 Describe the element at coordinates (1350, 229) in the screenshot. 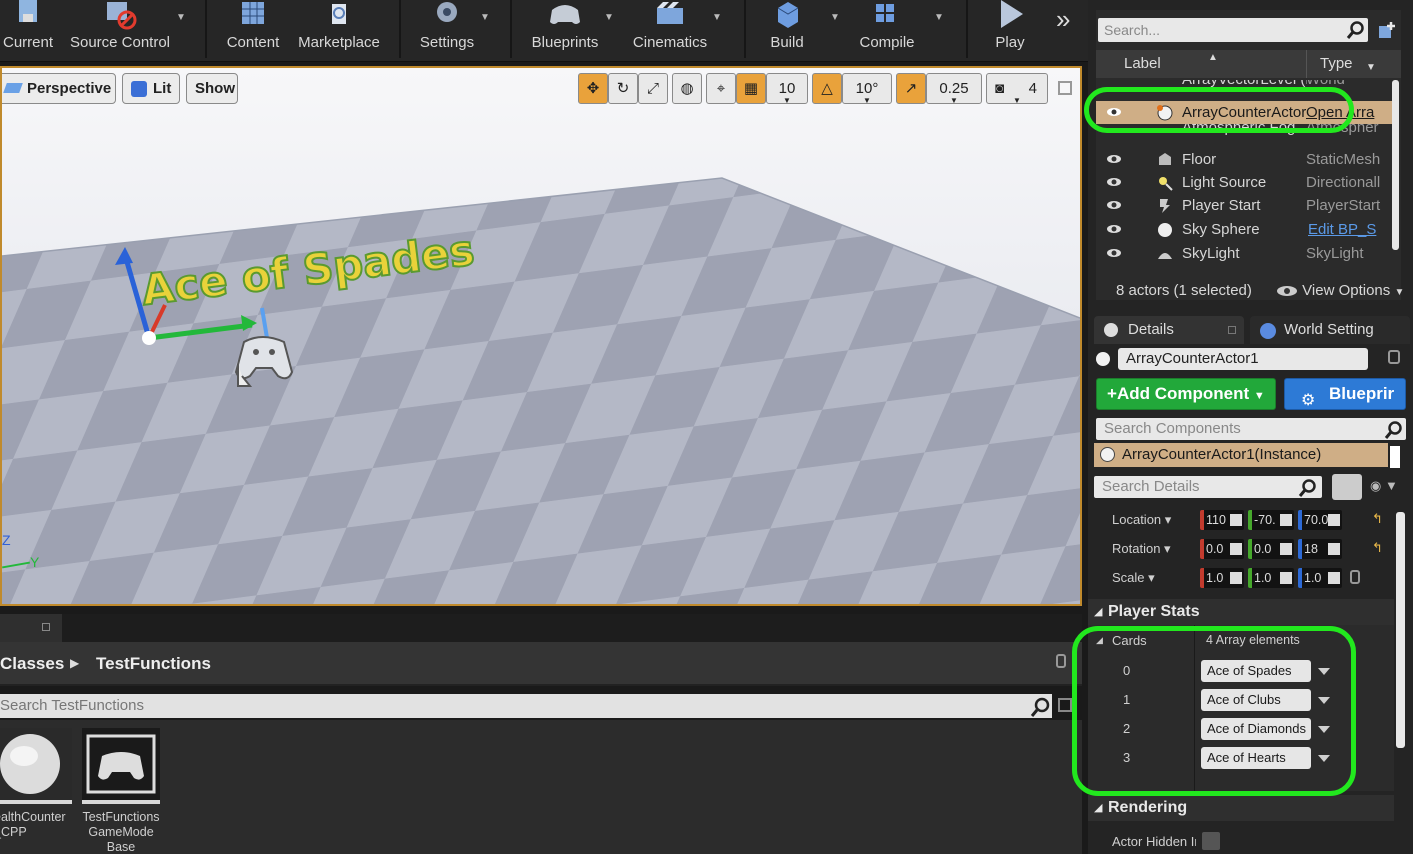

I see `edit-blueprint-link: Edit BP_S` at that location.